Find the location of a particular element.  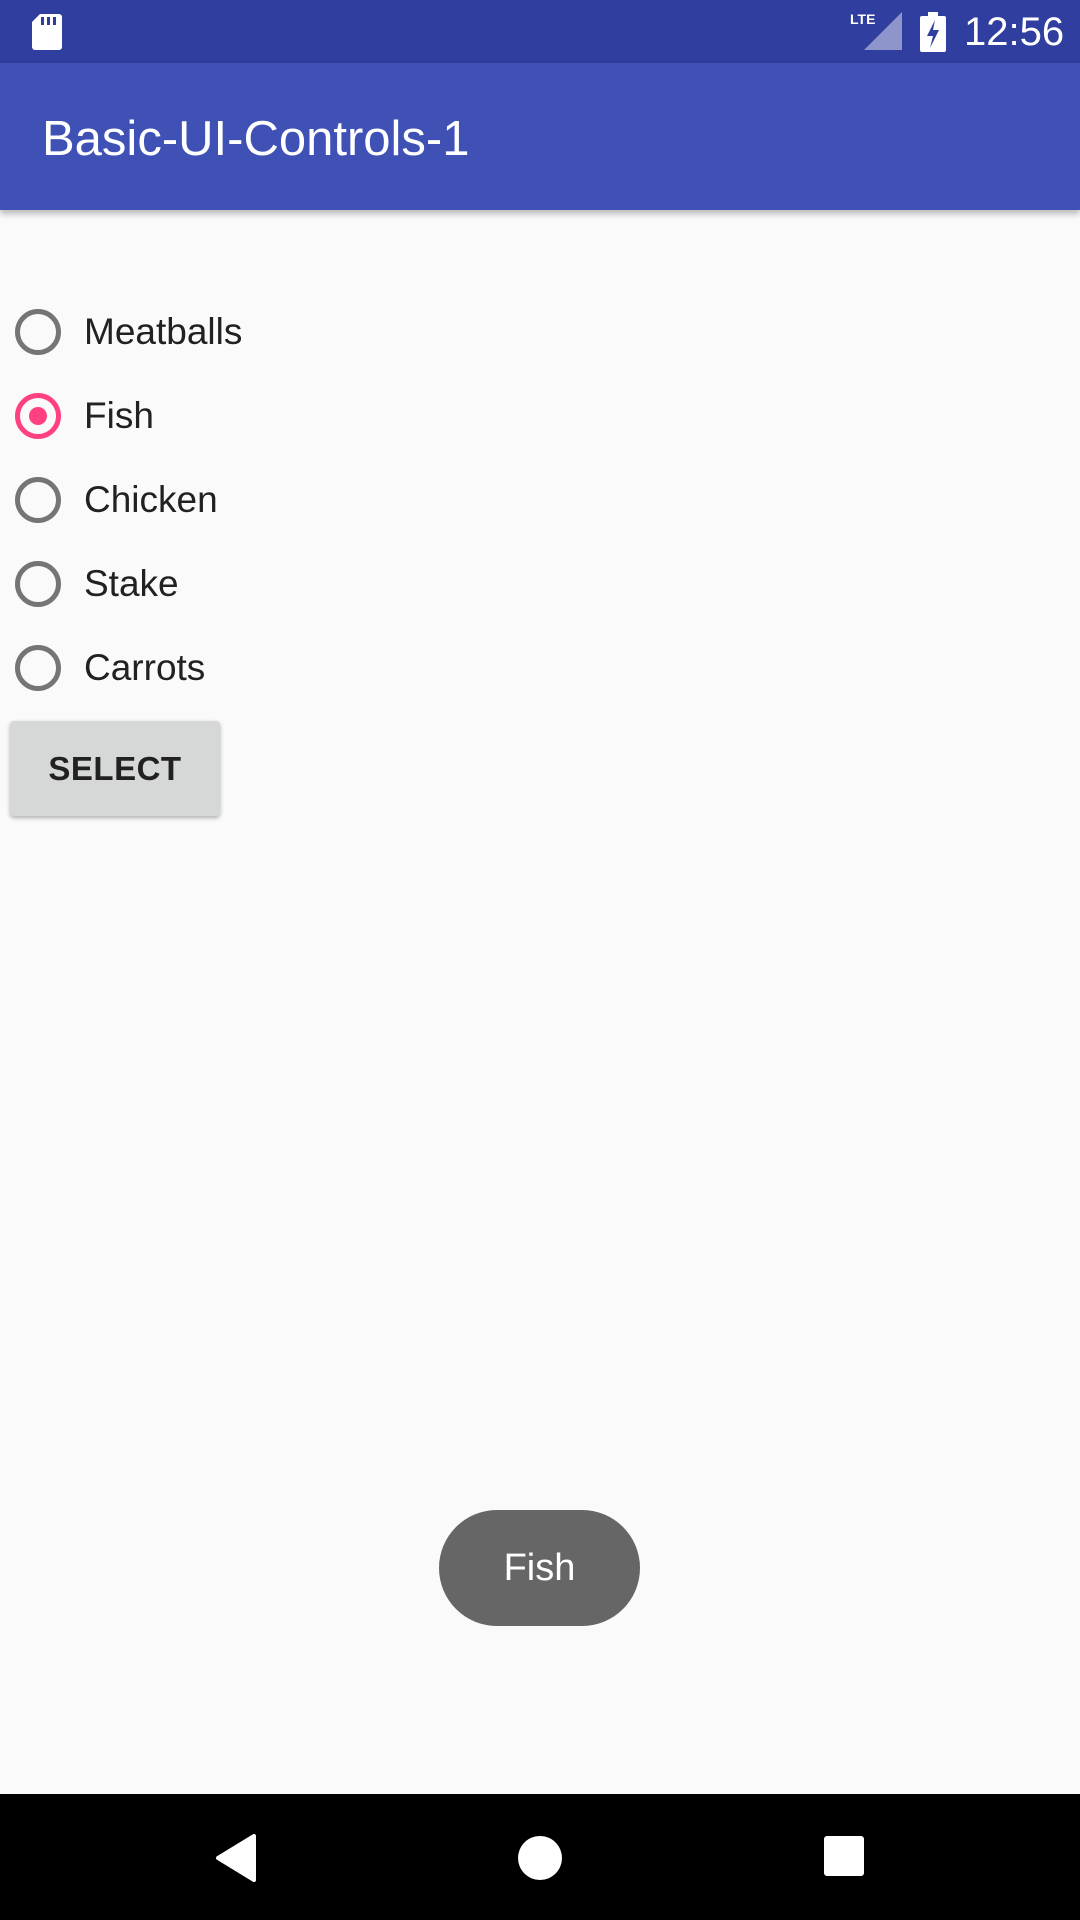

battery-charging-icon is located at coordinates (933, 32).